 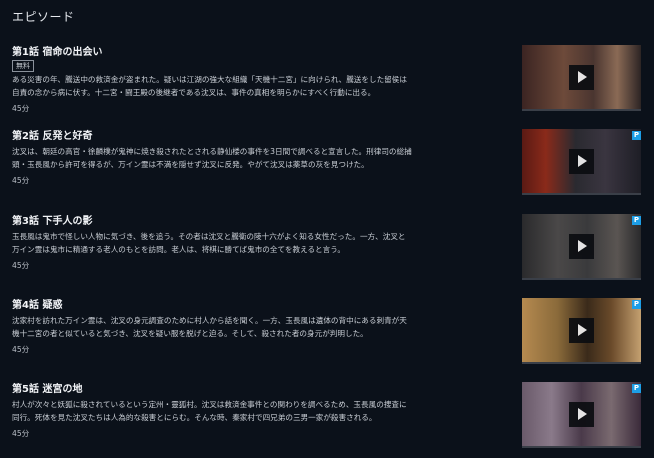 I want to click on section-title: エピソード, so click(x=43, y=17).